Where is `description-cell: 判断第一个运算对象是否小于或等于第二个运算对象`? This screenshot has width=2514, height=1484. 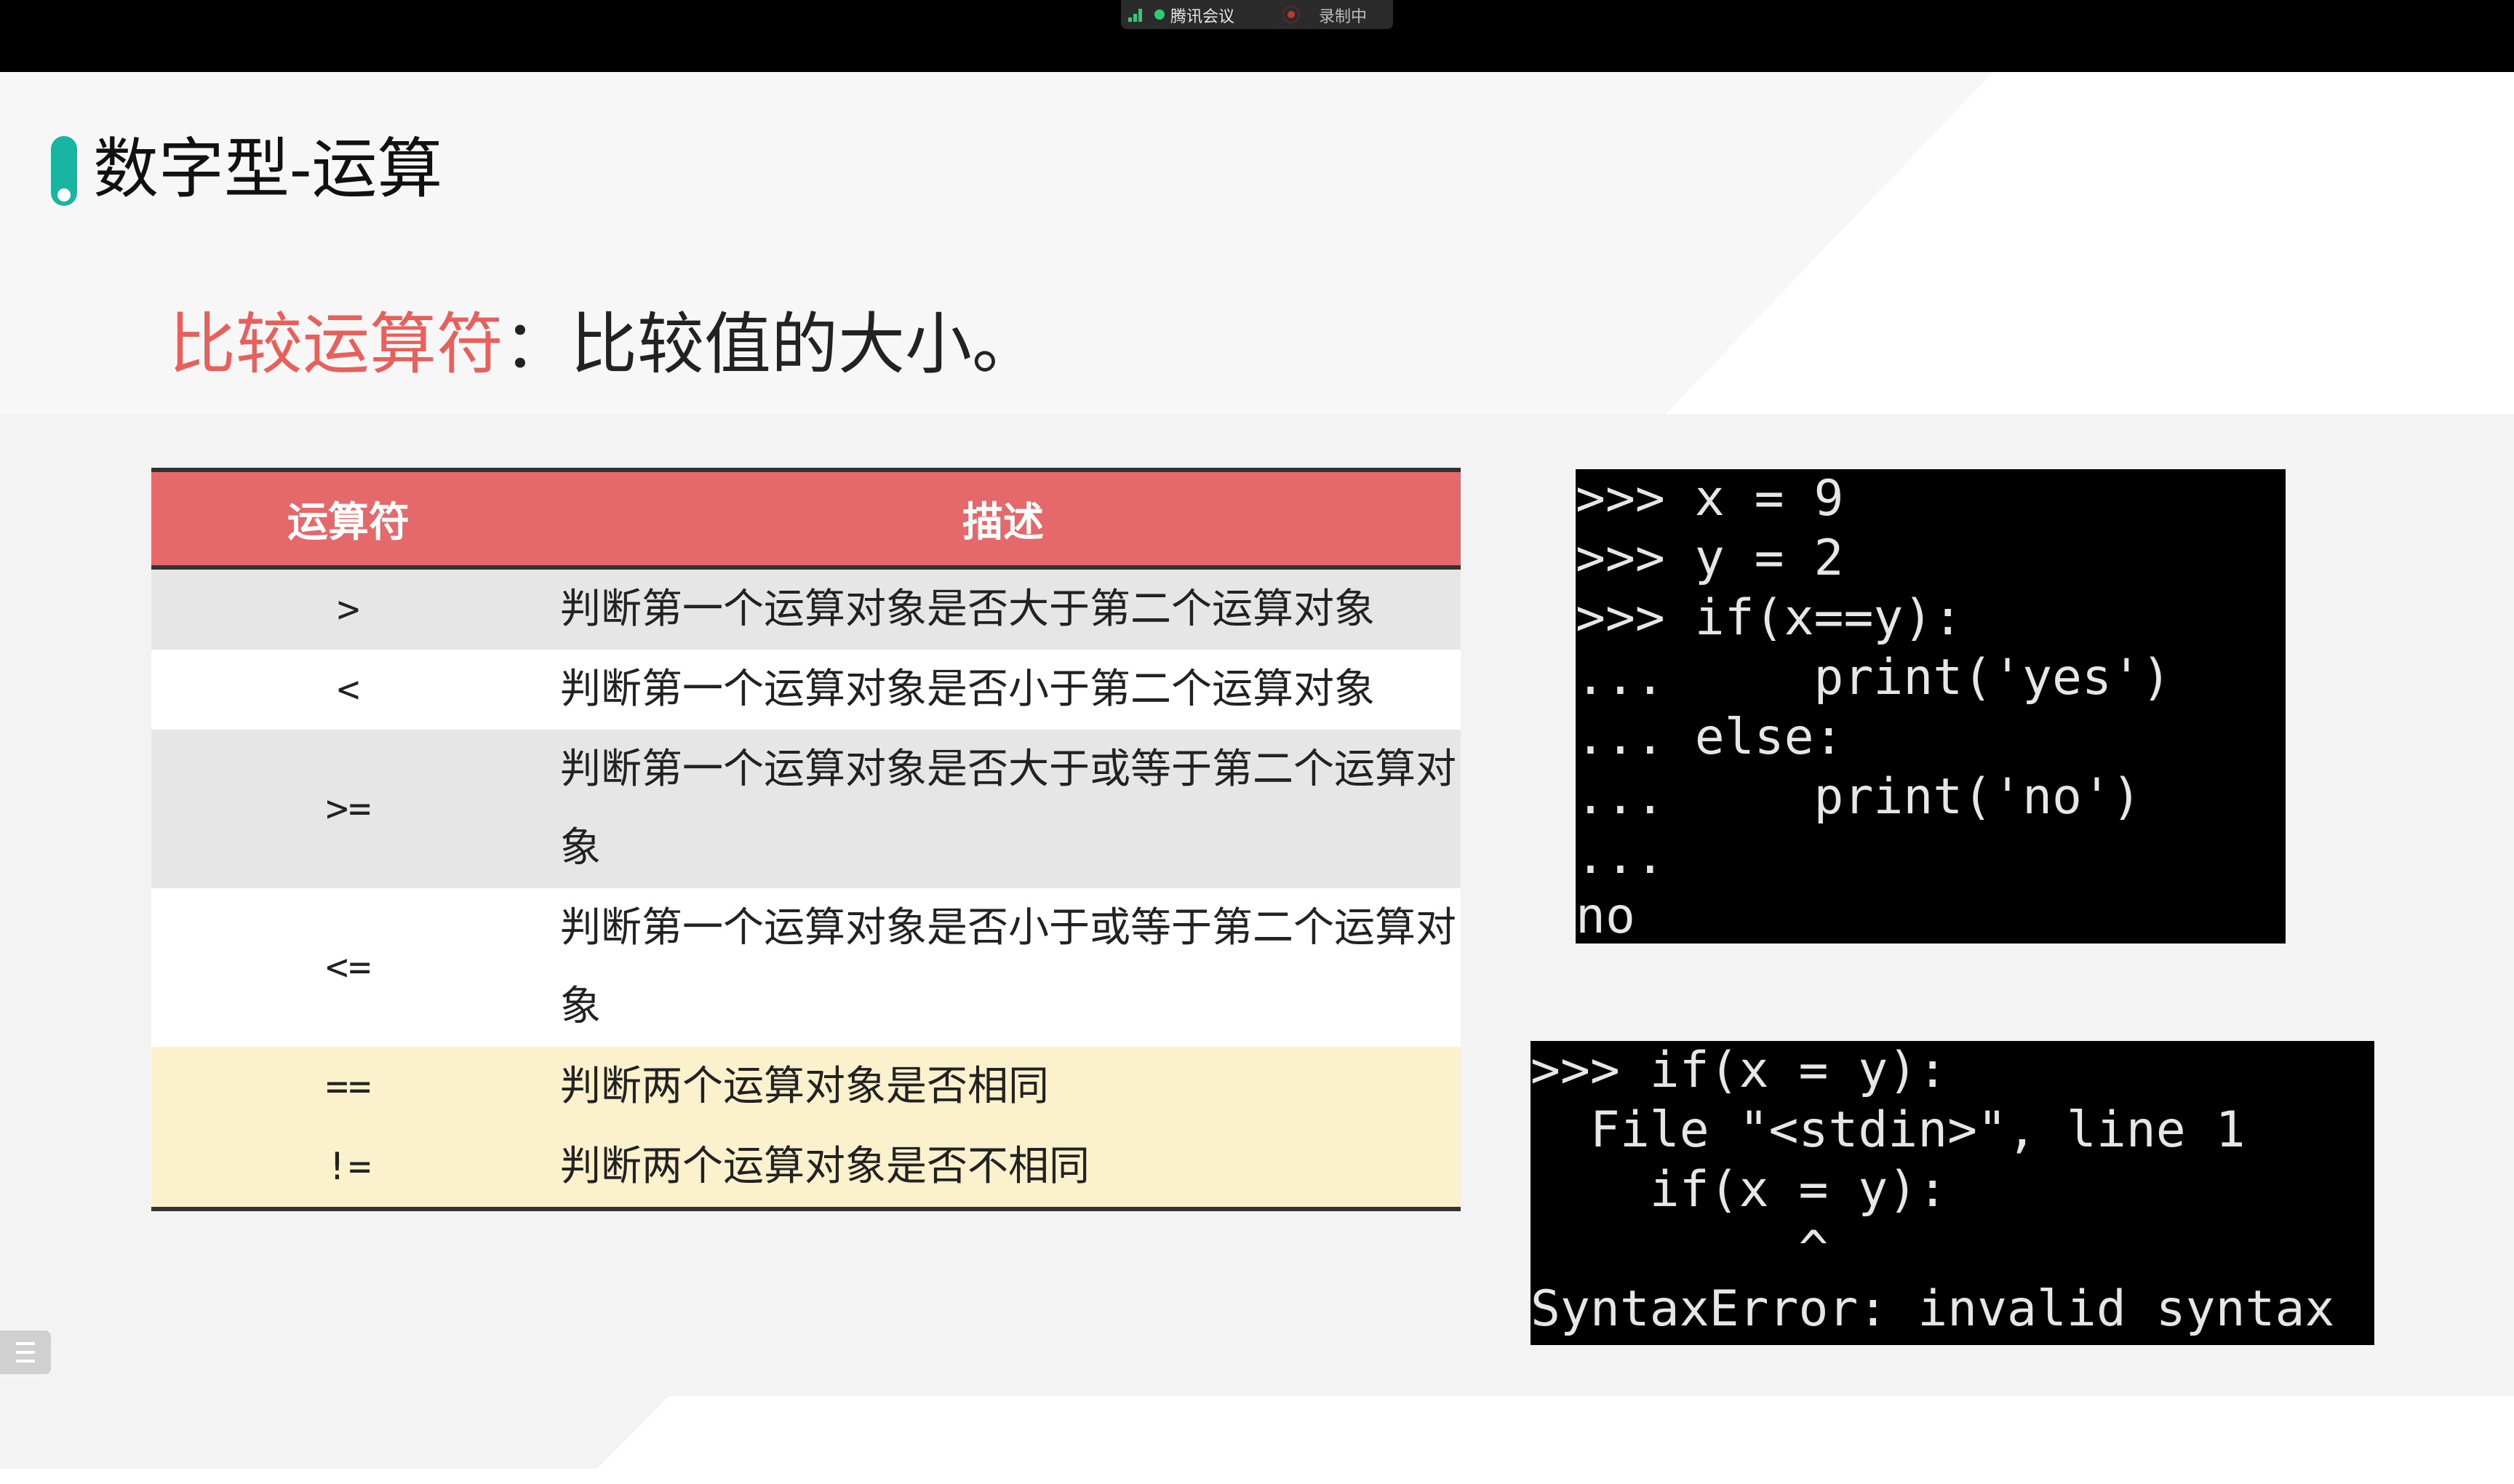 description-cell: 判断第一个运算对象是否小于或等于第二个运算对象 is located at coordinates (1003, 967).